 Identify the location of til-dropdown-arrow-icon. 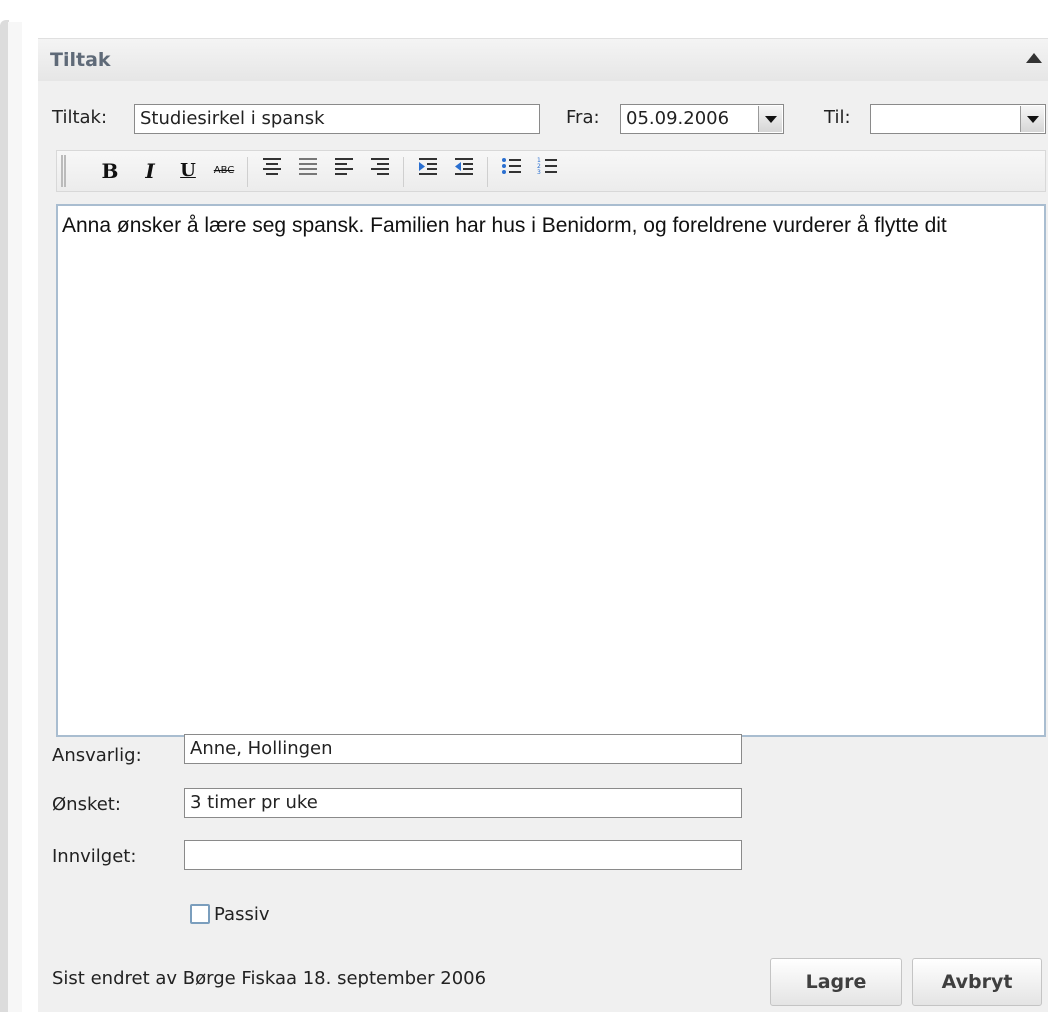
(1032, 119).